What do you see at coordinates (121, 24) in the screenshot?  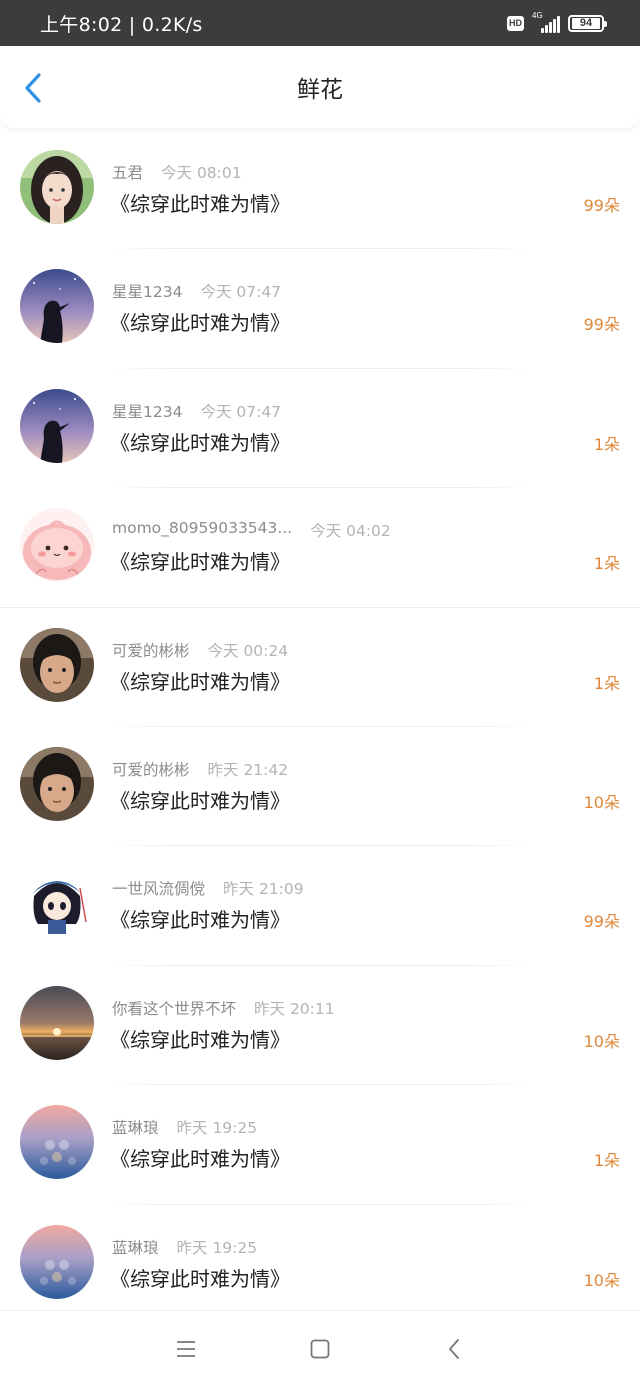 I see `status-time-speed: 上午8:02 | 0.2K/s` at bounding box center [121, 24].